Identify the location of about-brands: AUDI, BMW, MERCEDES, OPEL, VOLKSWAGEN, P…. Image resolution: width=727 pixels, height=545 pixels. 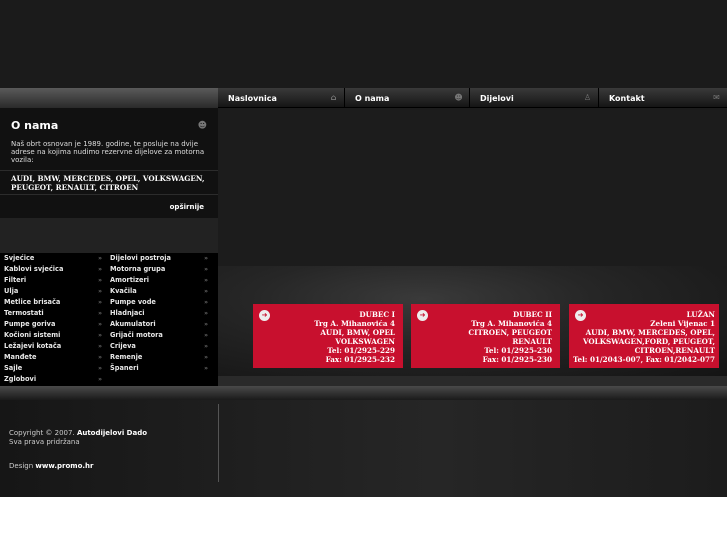
(108, 183).